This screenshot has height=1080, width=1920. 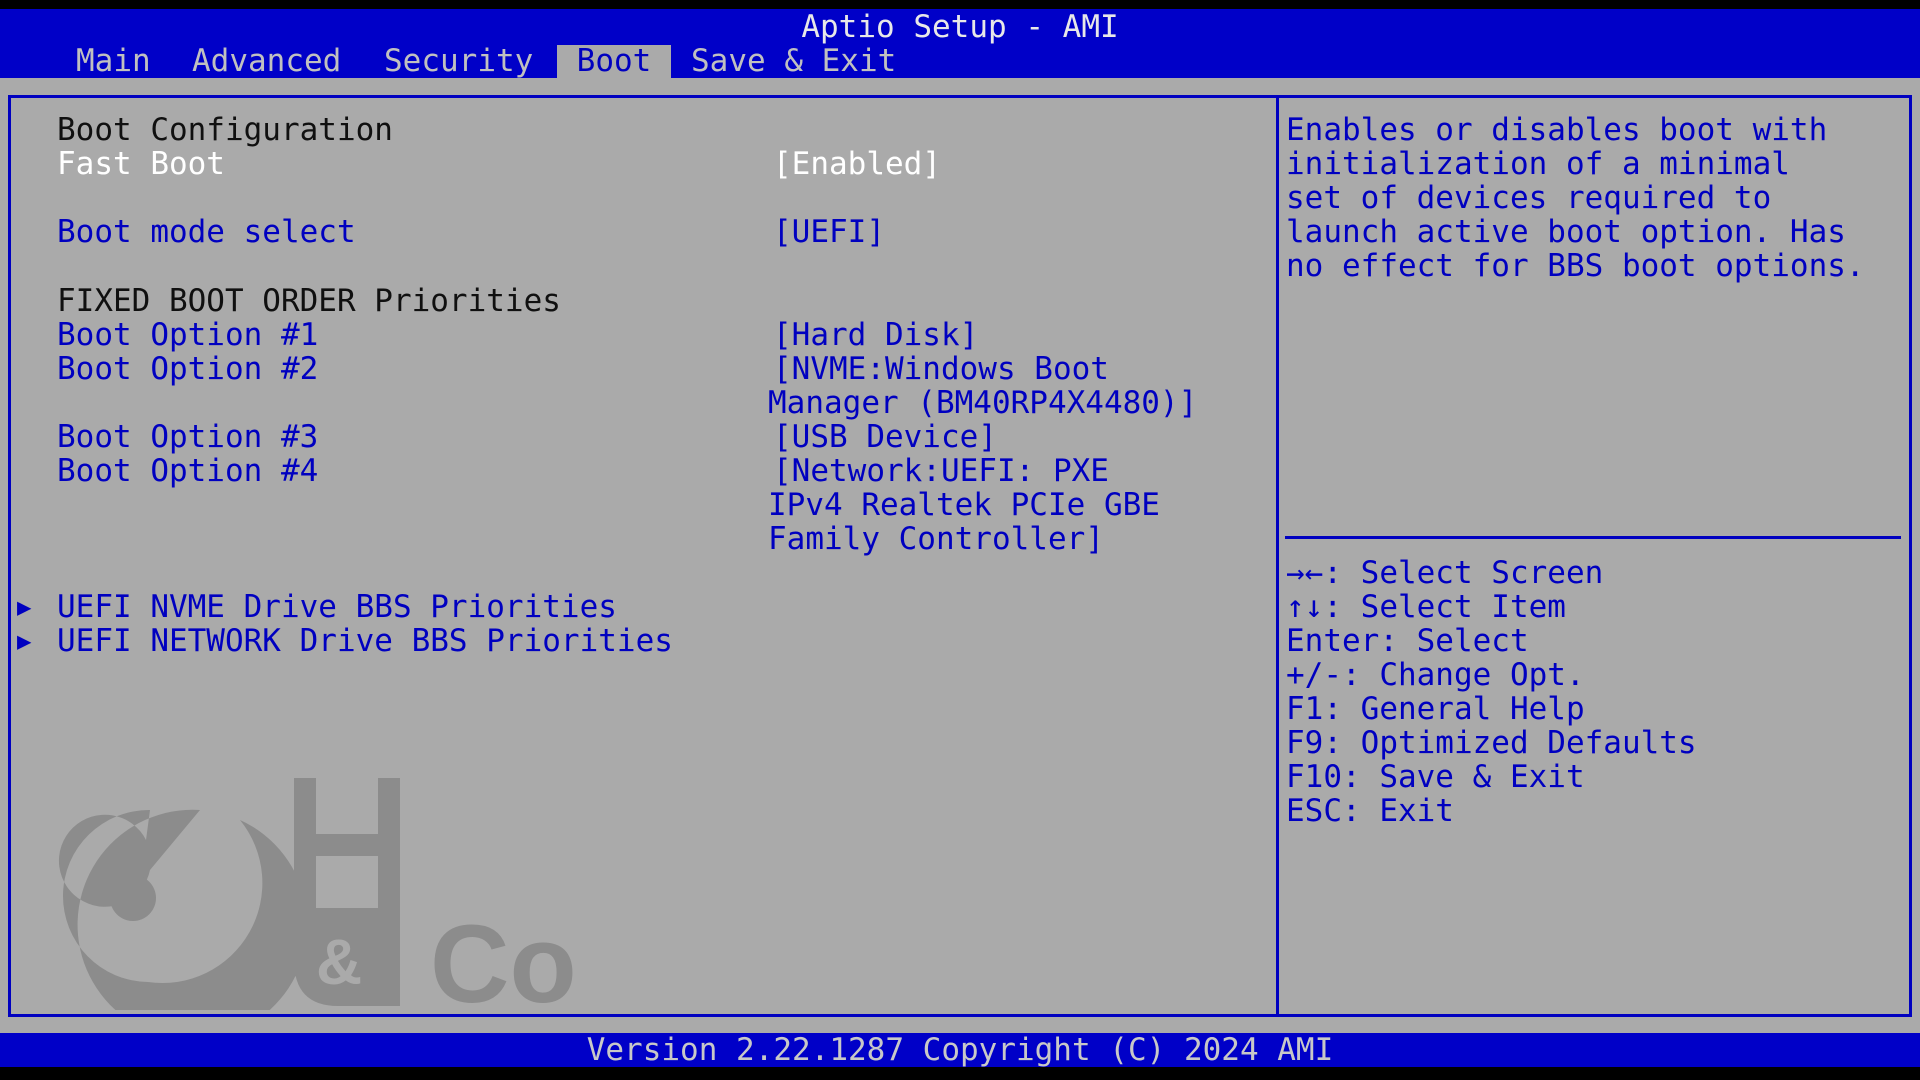 What do you see at coordinates (1426, 607) in the screenshot?
I see `key-hint-select-item: ↑↓: Select Item` at bounding box center [1426, 607].